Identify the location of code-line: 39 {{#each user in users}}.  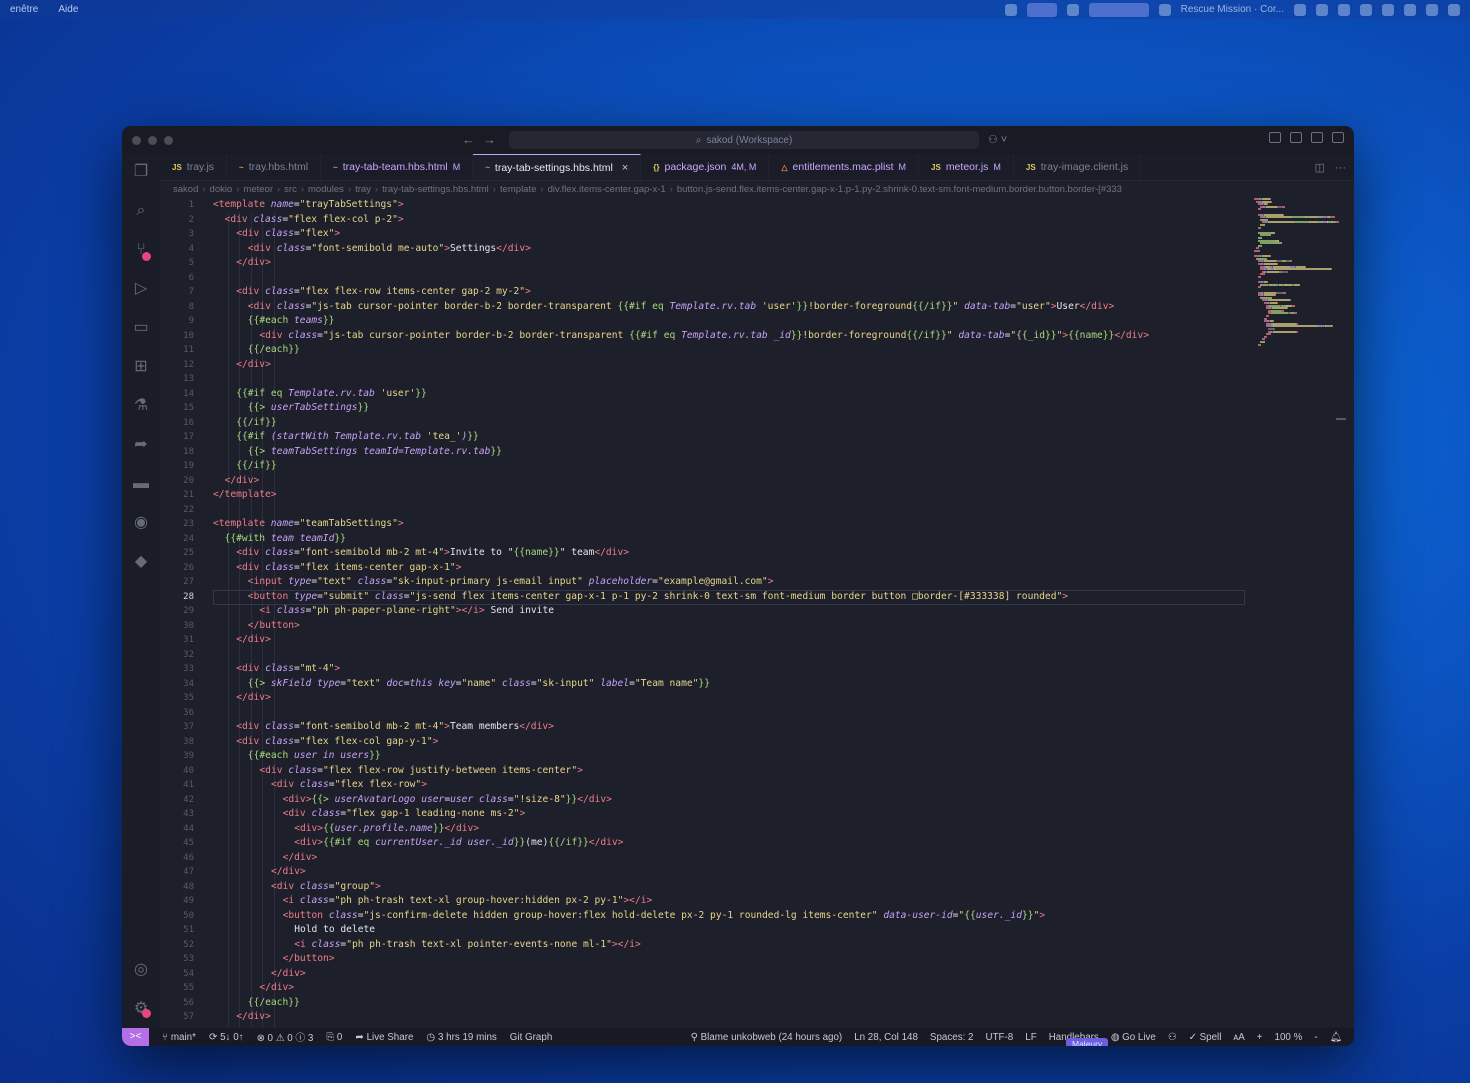
(757, 756).